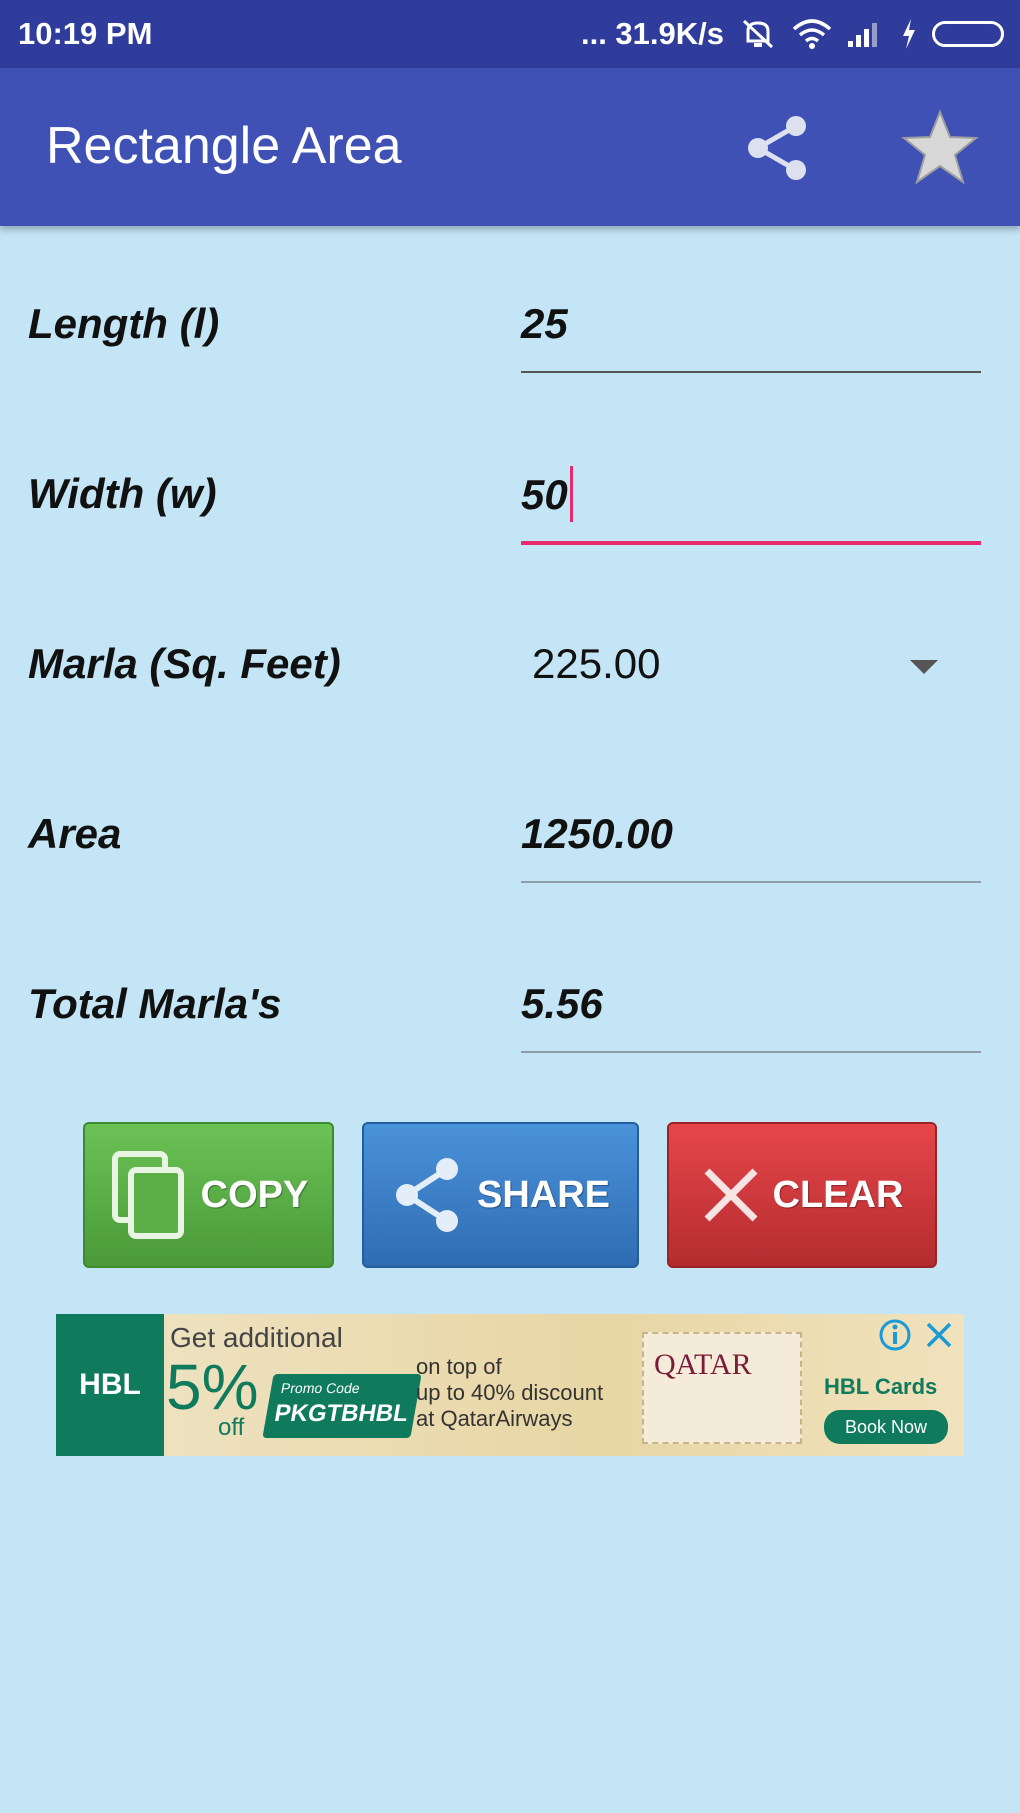 The height and width of the screenshot is (1813, 1020). Describe the element at coordinates (751, 496) in the screenshot. I see `width-input: 50` at that location.